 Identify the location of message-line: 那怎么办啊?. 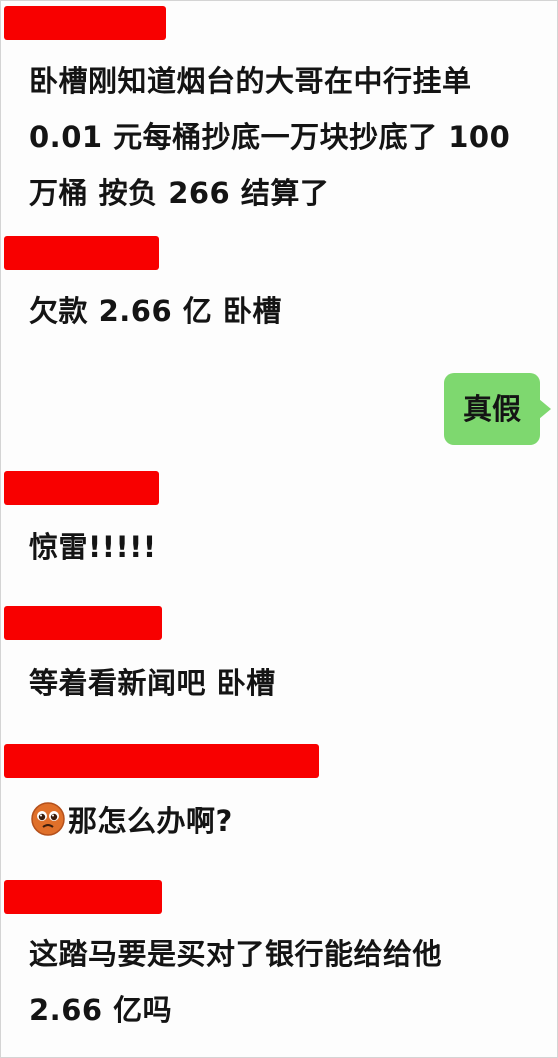
(132, 821).